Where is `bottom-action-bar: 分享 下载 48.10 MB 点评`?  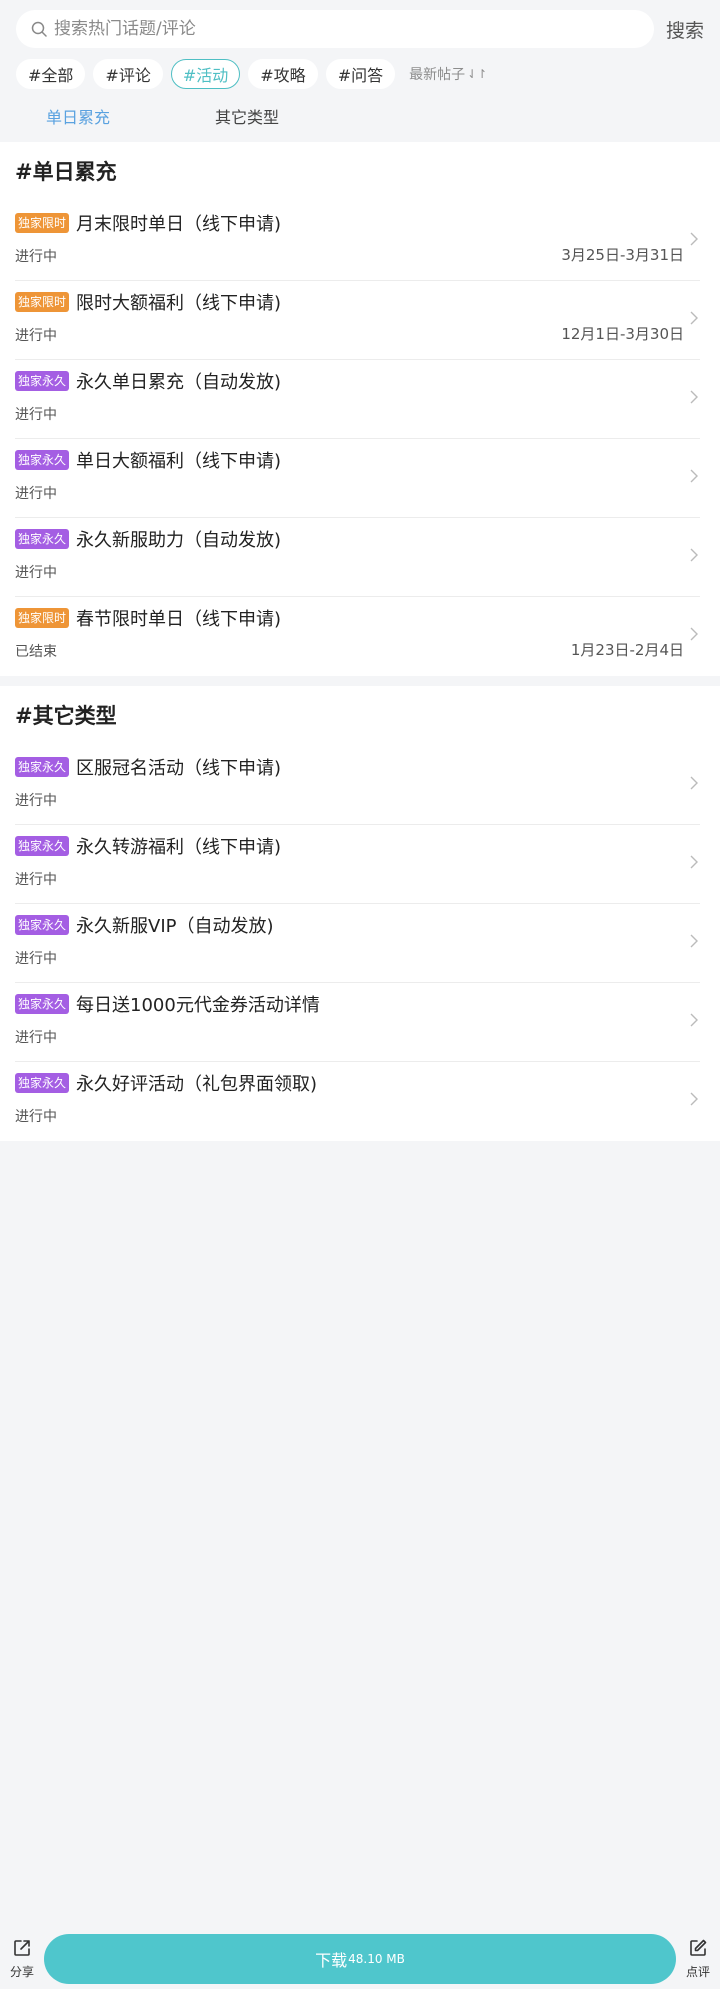 bottom-action-bar: 分享 下载 48.10 MB 点评 is located at coordinates (360, 1959).